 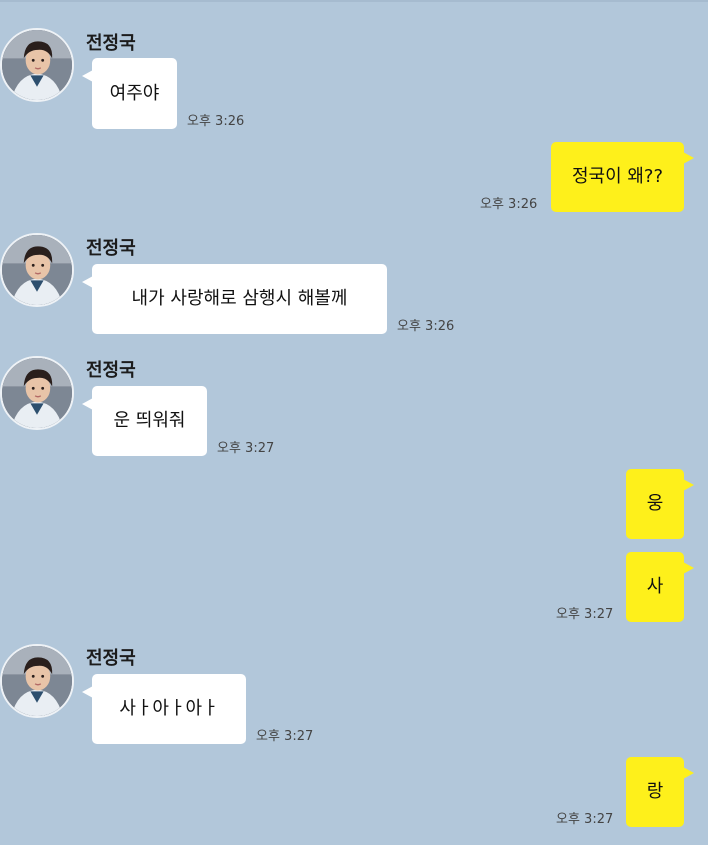 What do you see at coordinates (617, 176) in the screenshot?
I see `message-text: 정국이 왜??` at bounding box center [617, 176].